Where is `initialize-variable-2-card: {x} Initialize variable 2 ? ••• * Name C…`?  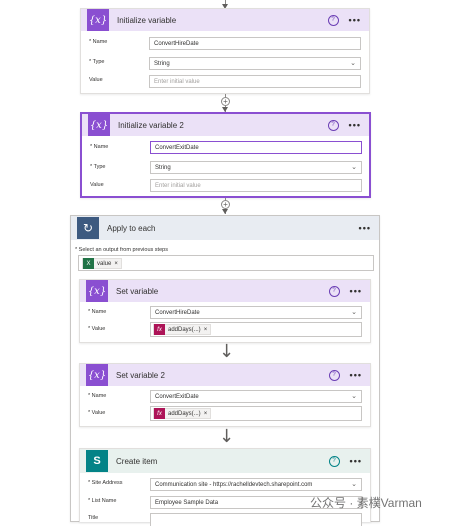
initialize-variable-2-card: {x} Initialize variable 2 ? ••• * Name C… is located at coordinates (225, 155).